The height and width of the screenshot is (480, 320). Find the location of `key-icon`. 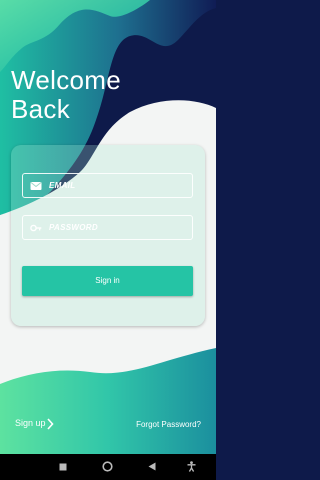

key-icon is located at coordinates (36, 228).